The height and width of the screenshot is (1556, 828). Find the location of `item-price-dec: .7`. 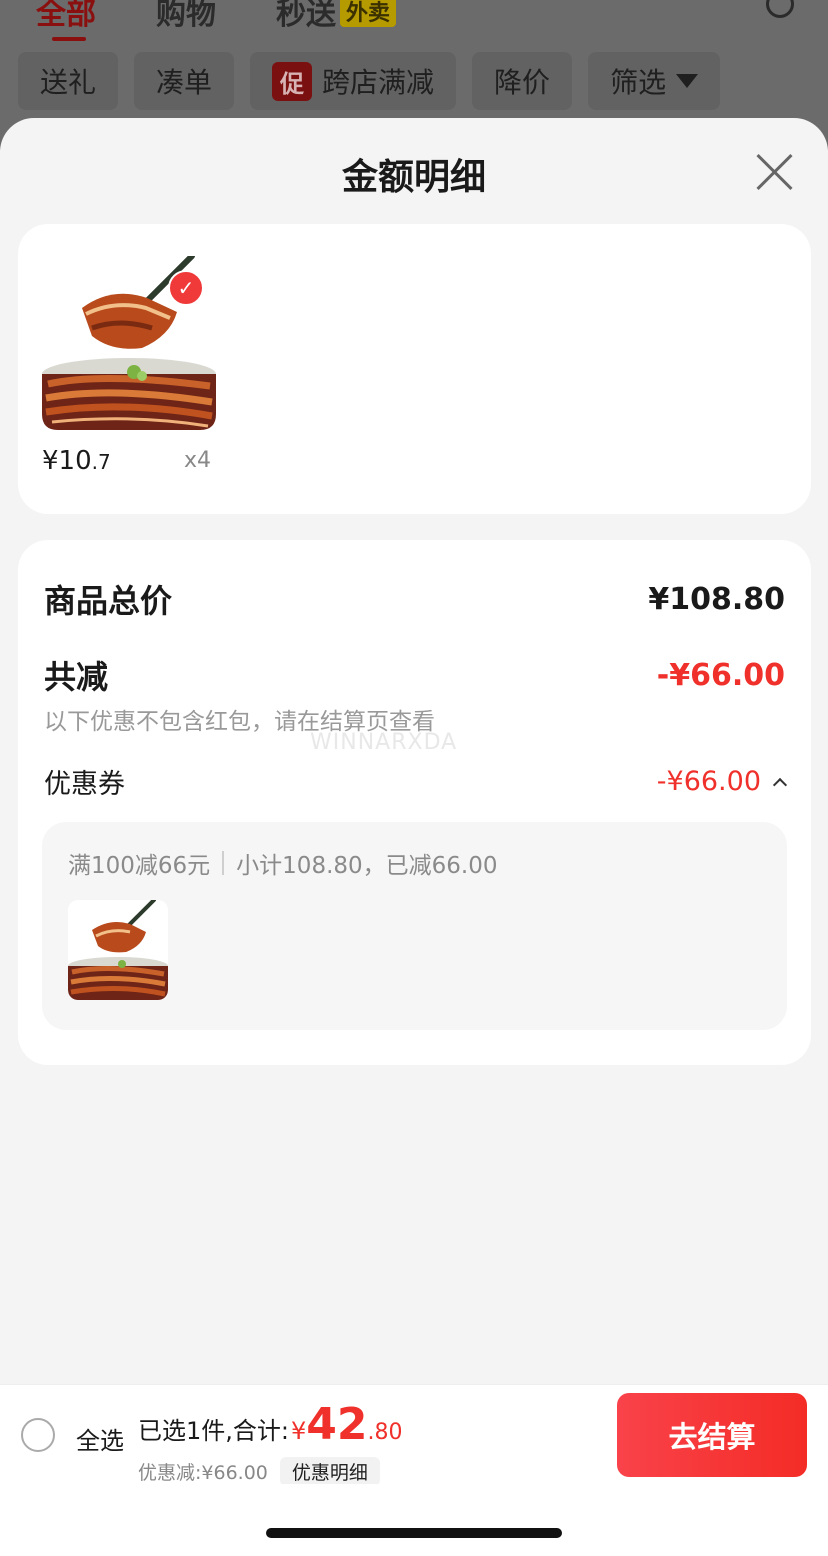

item-price-dec: .7 is located at coordinates (101, 462).